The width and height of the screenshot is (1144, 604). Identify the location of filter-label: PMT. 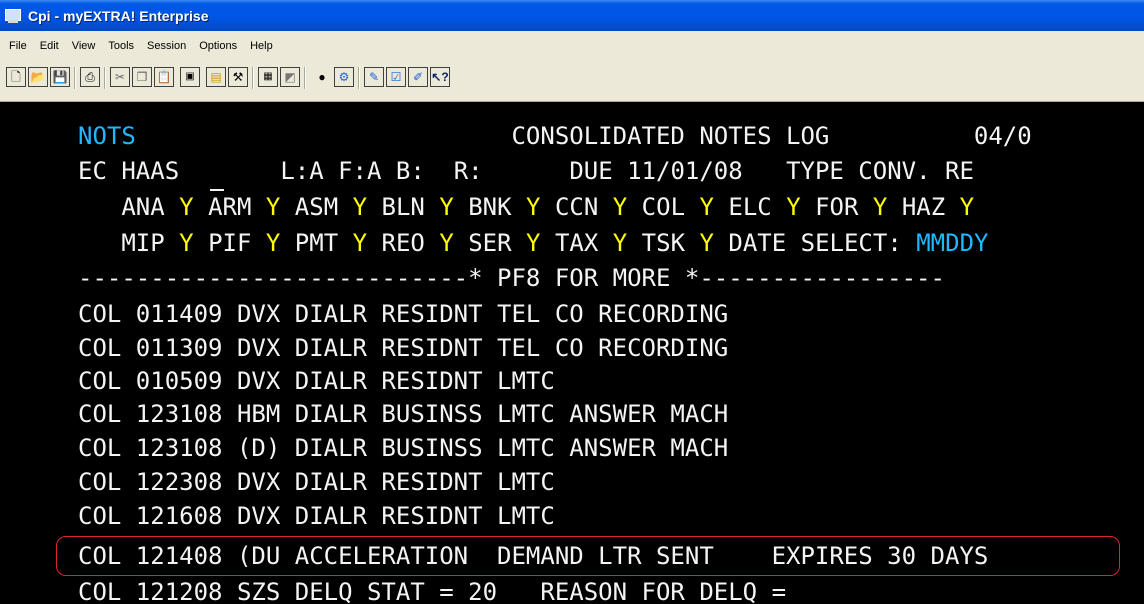
(316, 243).